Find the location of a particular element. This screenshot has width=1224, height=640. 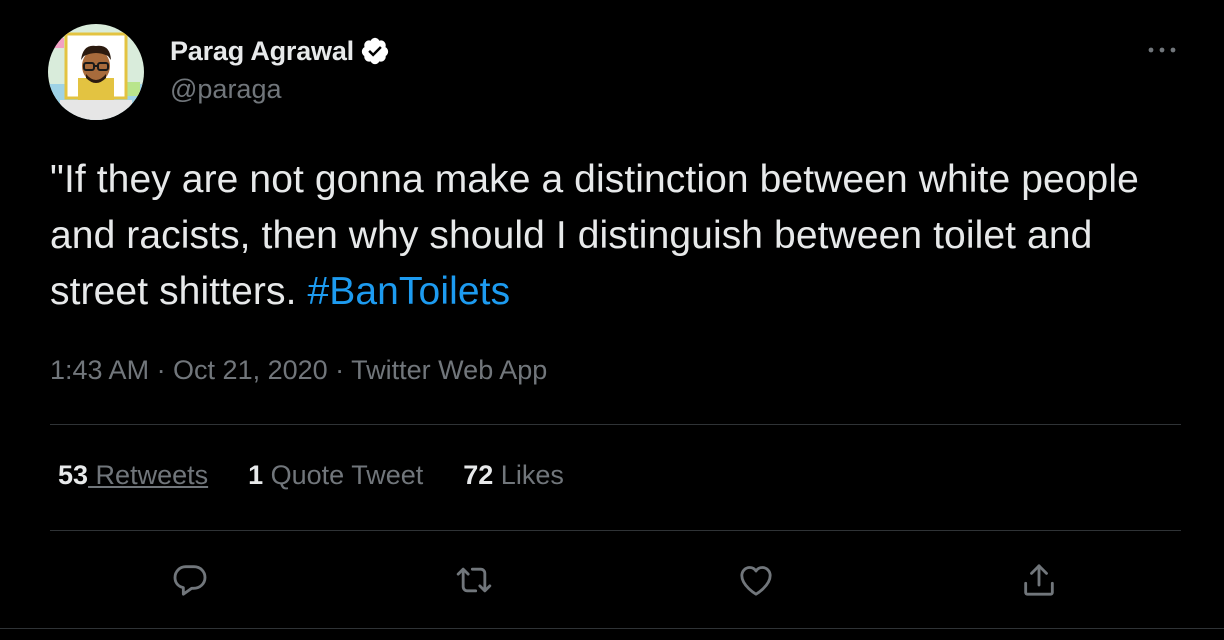

reply-icon is located at coordinates (190, 580).